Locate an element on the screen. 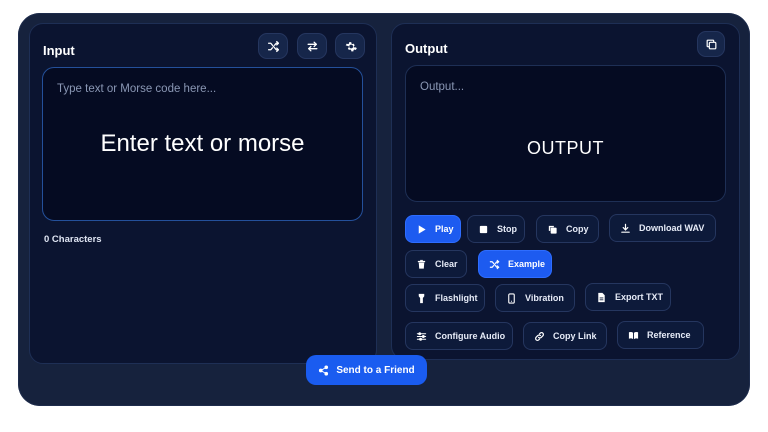 Image resolution: width=768 pixels, height=432 pixels. output-title: Output is located at coordinates (426, 48).